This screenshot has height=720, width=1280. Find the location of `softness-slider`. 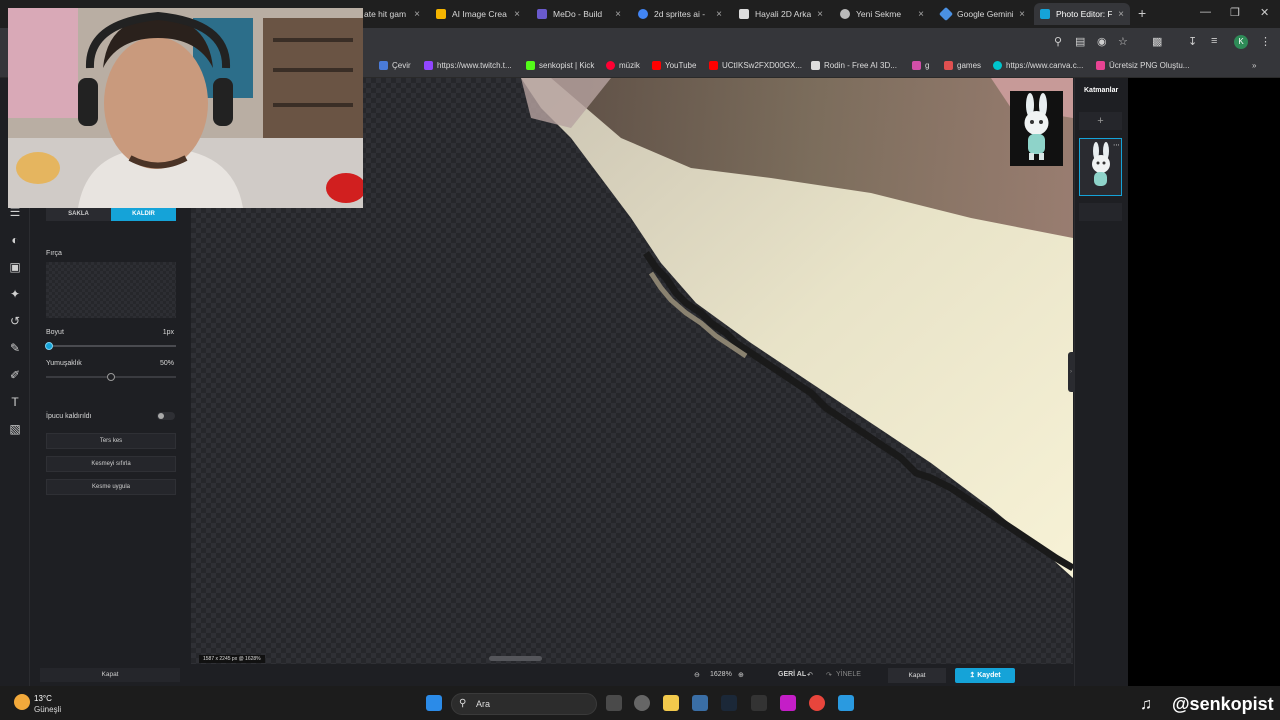

softness-slider is located at coordinates (111, 377).